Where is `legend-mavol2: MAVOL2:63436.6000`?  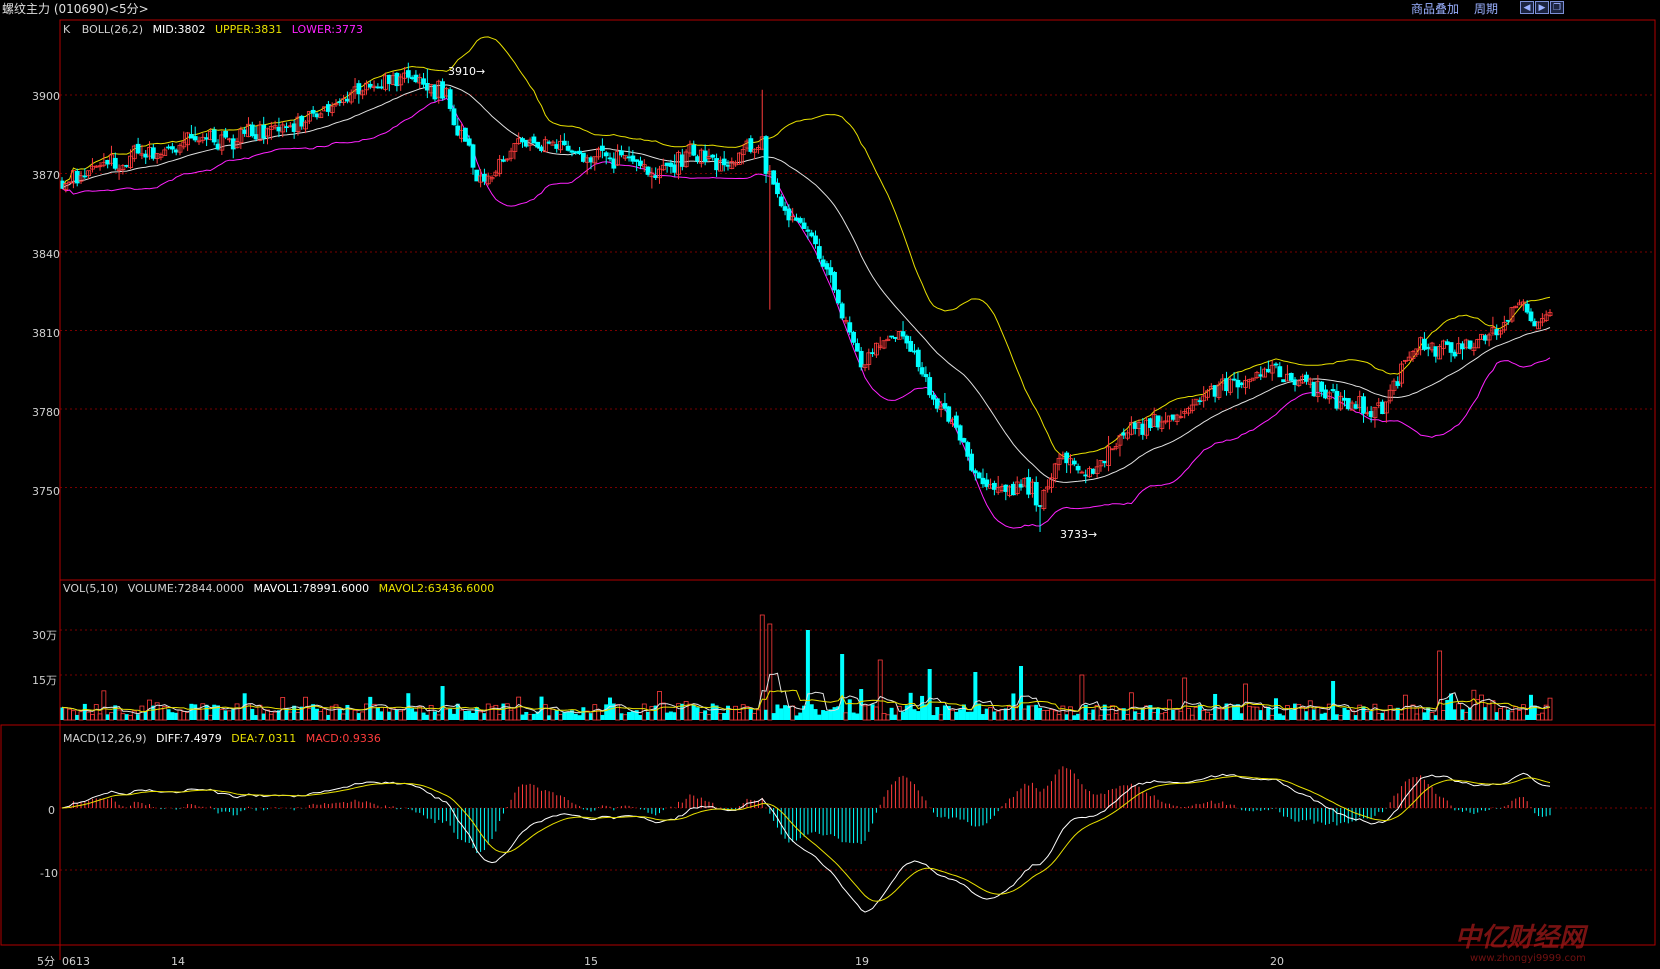
legend-mavol2: MAVOL2:63436.6000 is located at coordinates (437, 588).